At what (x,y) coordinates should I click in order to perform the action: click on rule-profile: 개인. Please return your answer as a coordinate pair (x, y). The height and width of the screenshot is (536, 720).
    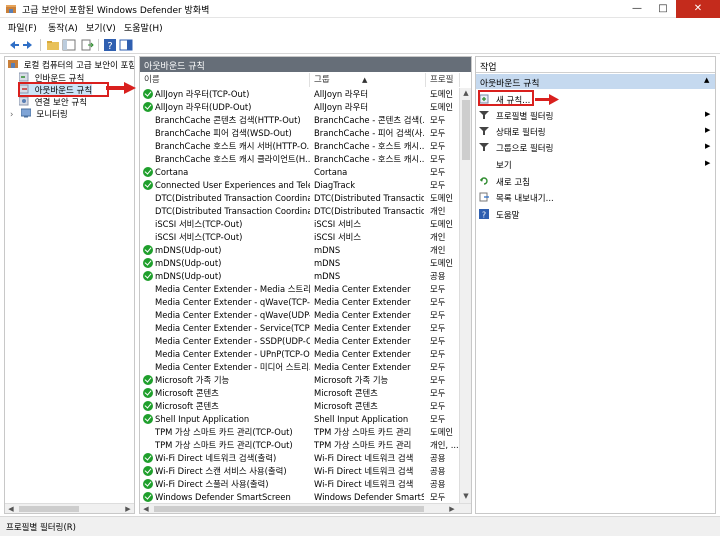
    Looking at the image, I should click on (438, 250).